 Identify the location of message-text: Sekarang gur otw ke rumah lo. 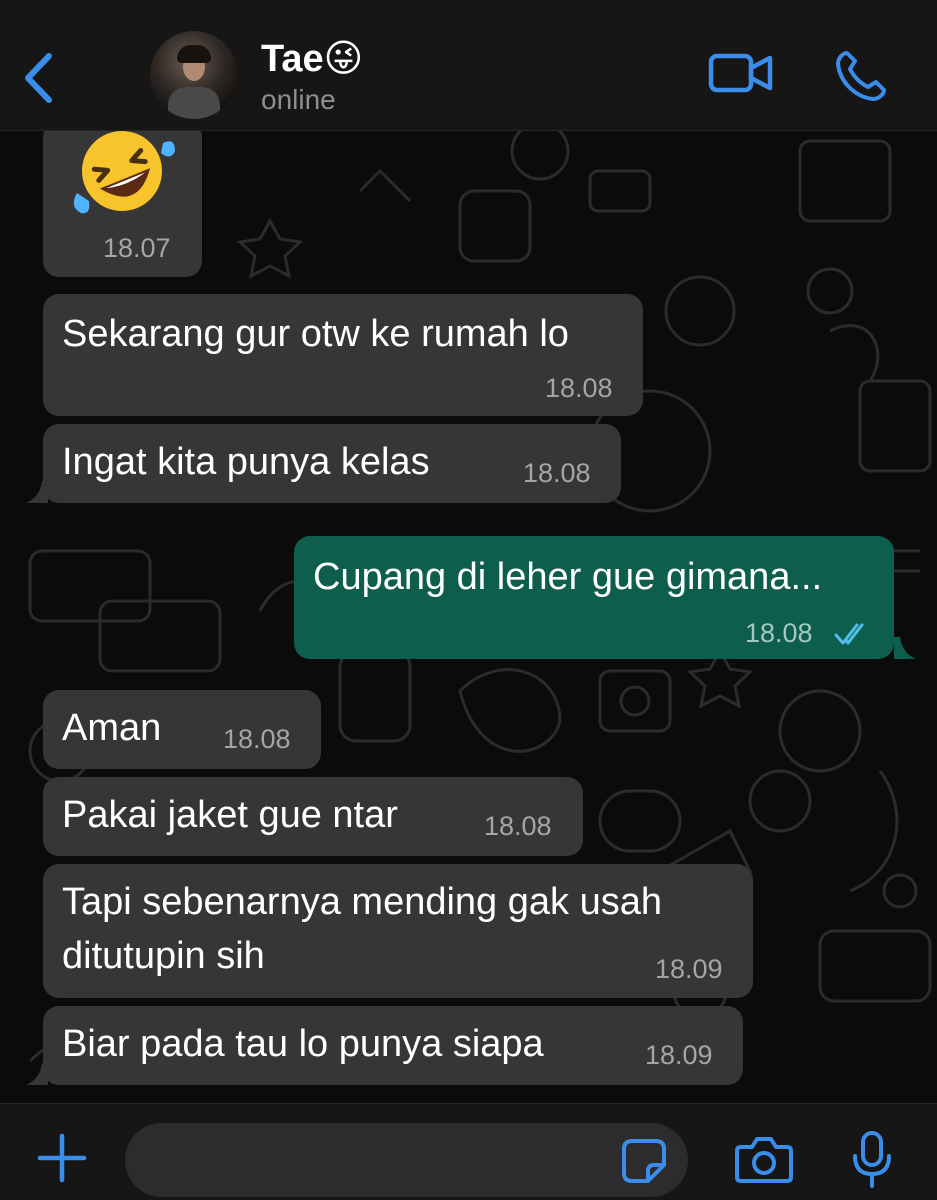
(315, 334).